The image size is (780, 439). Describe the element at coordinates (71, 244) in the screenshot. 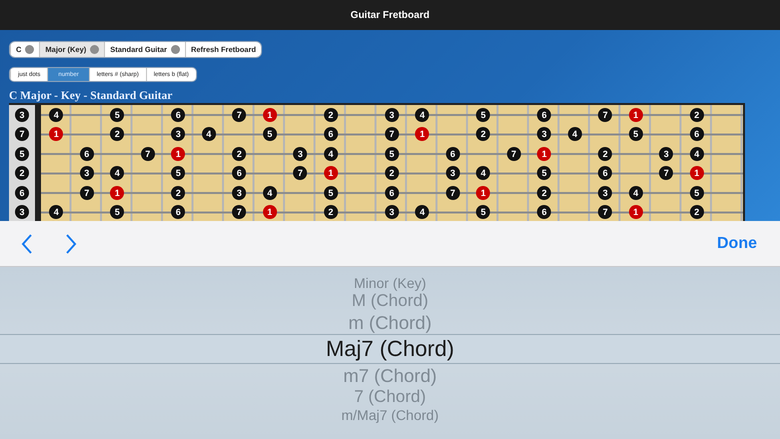

I see `next-icon` at that location.